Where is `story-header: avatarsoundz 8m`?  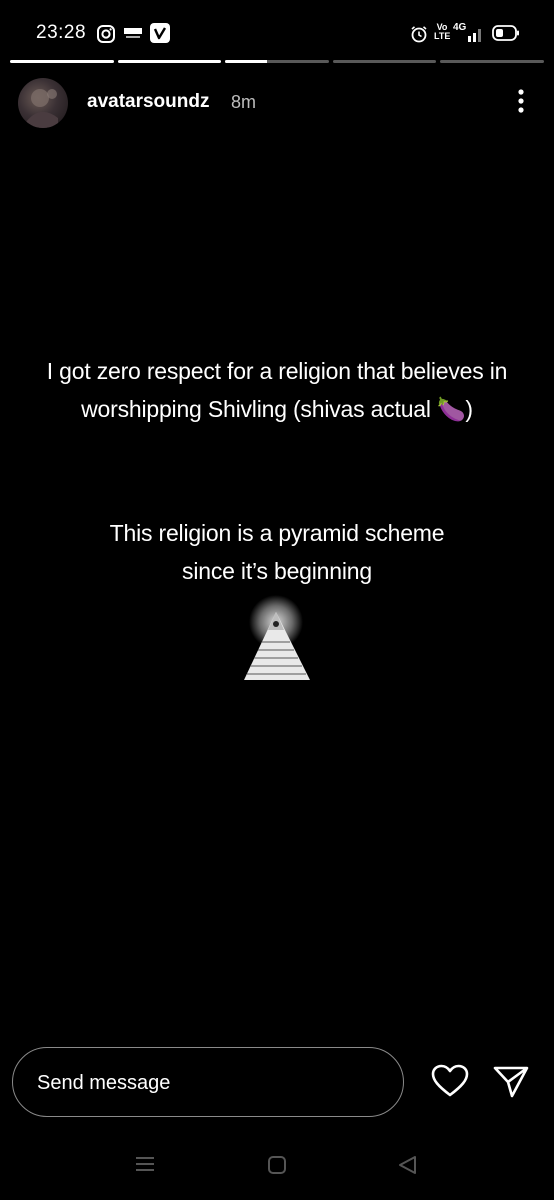 story-header: avatarsoundz 8m is located at coordinates (277, 103).